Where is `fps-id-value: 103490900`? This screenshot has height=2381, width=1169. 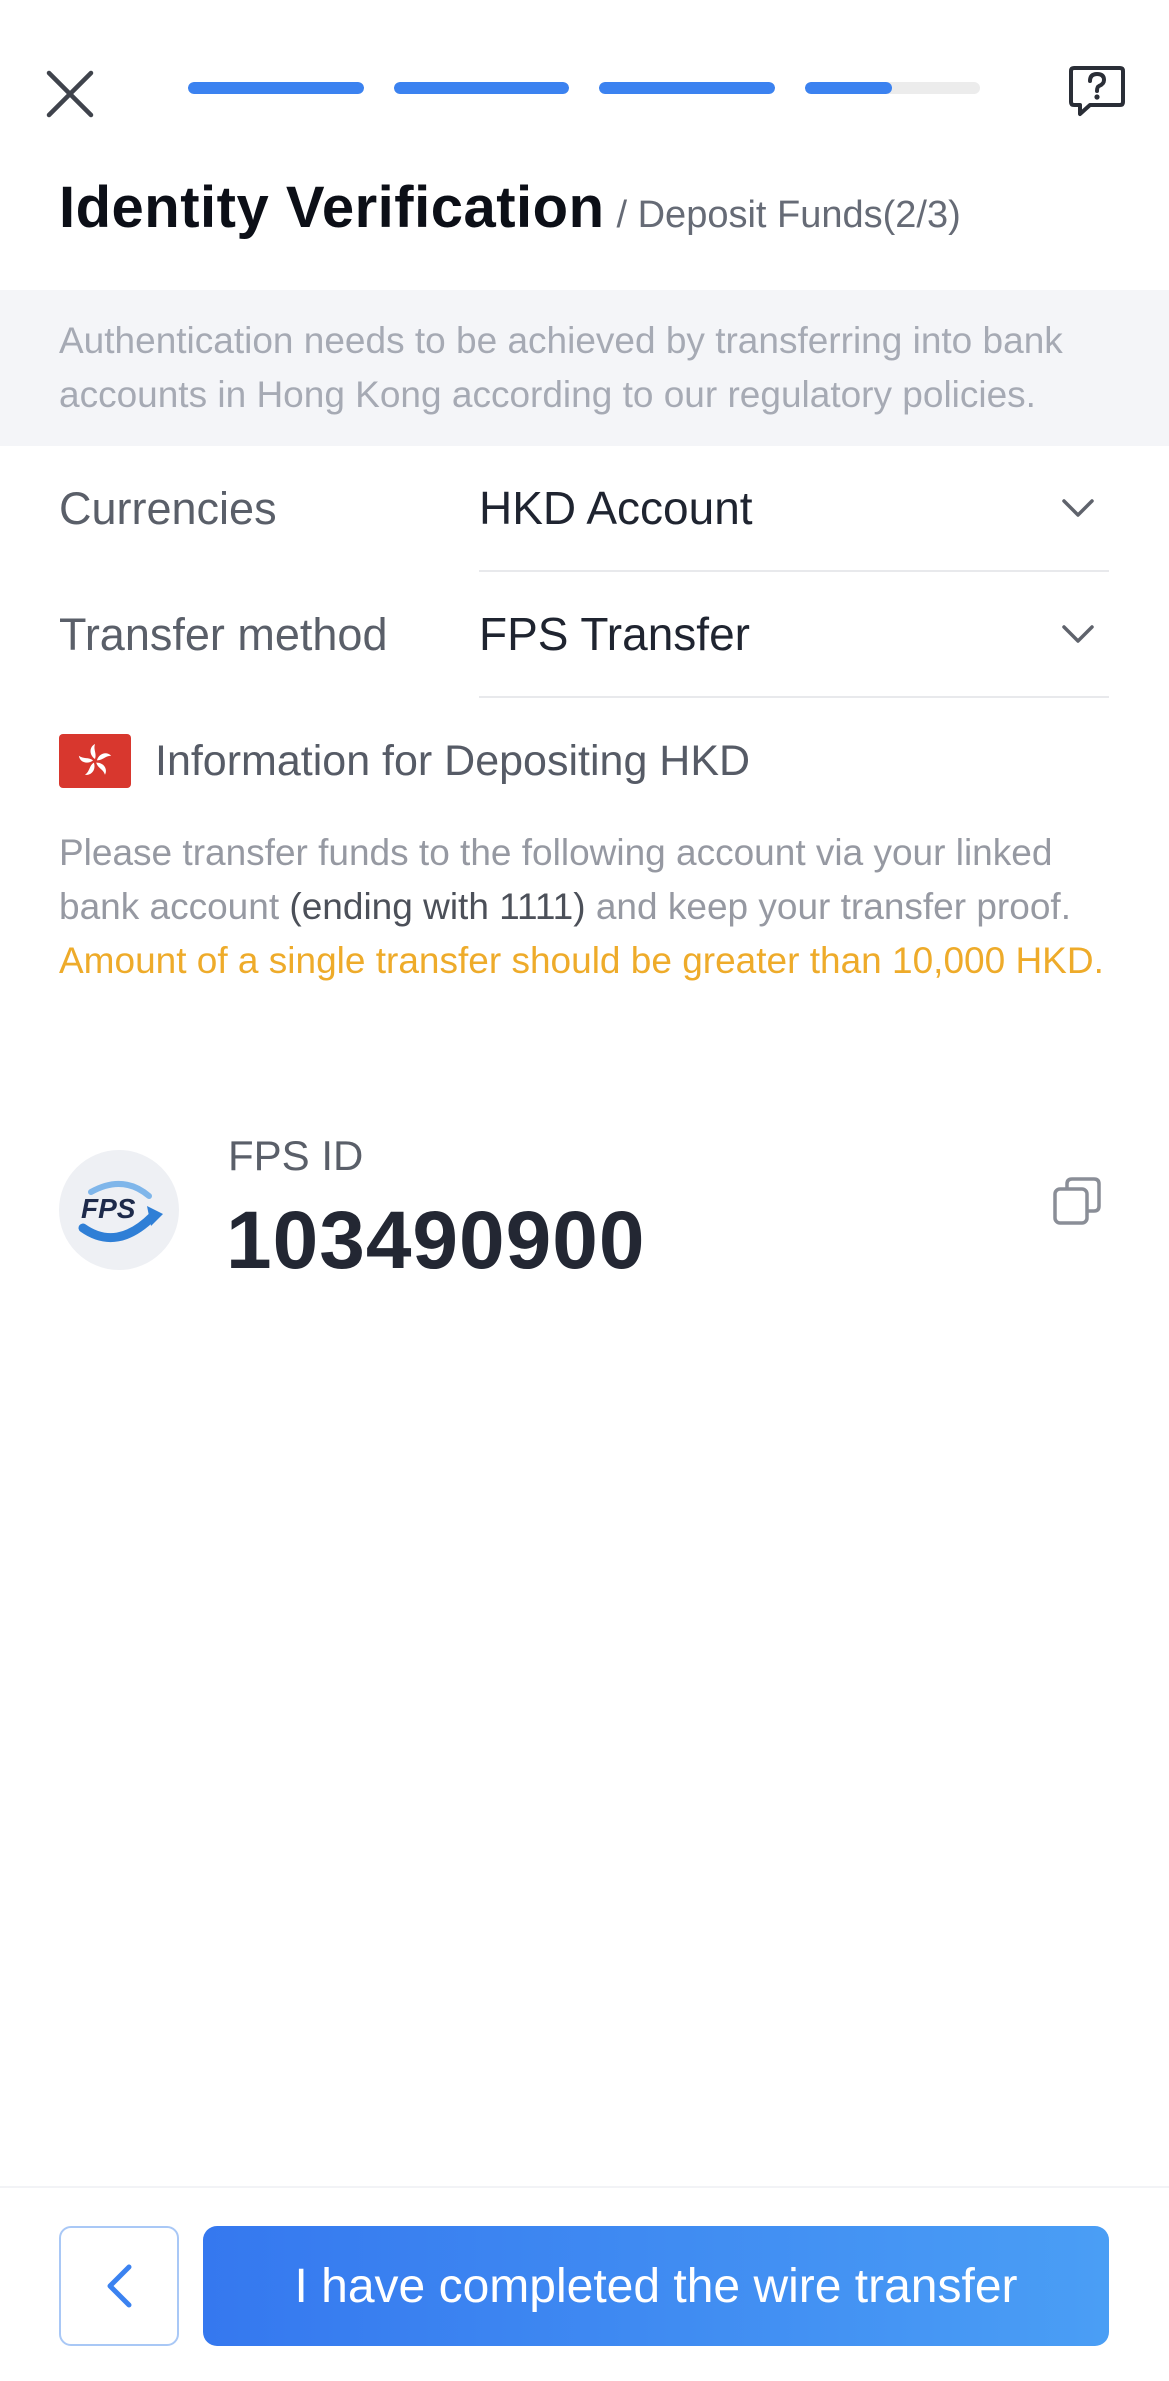
fps-id-value: 103490900 is located at coordinates (436, 1240).